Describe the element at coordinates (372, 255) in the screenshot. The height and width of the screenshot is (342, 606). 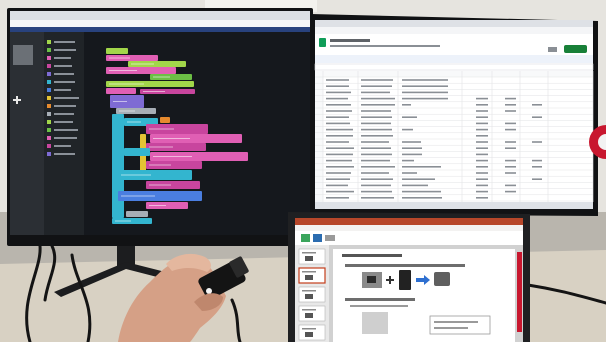
I see `slide-title` at that location.